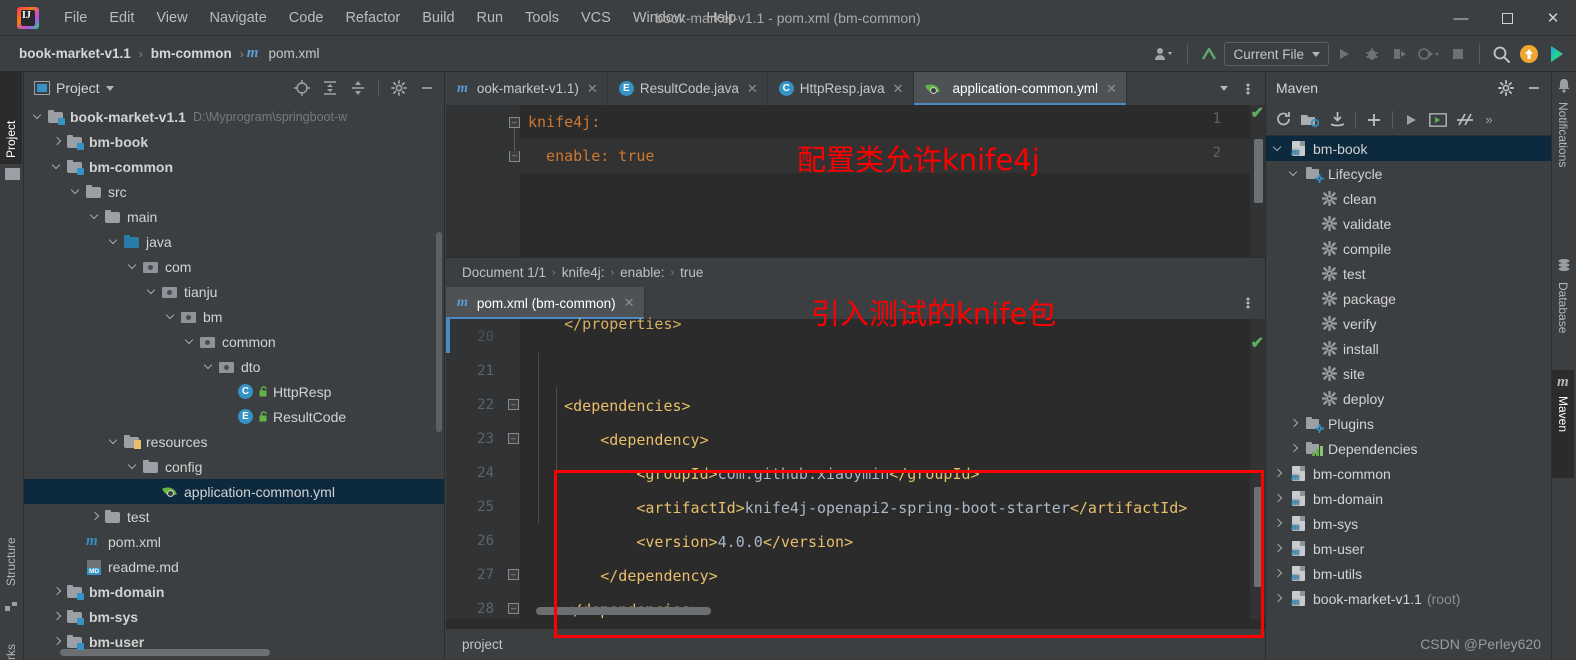  Describe the element at coordinates (1408, 573) in the screenshot. I see `maven-tree-item-bm-utils: m bm-utils` at that location.